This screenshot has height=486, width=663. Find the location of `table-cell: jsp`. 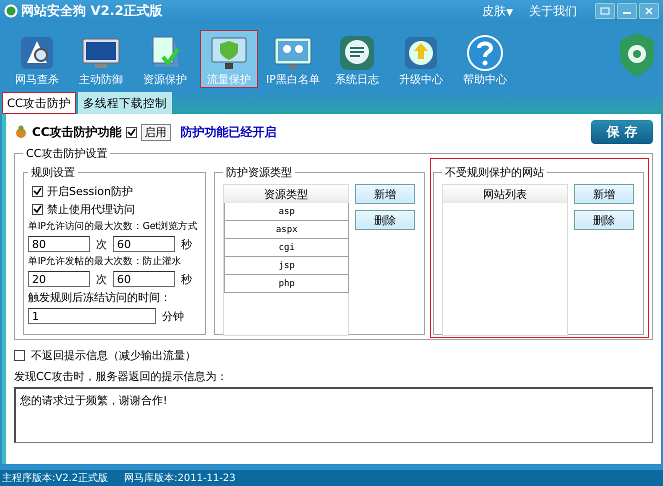

table-cell: jsp is located at coordinates (287, 266).